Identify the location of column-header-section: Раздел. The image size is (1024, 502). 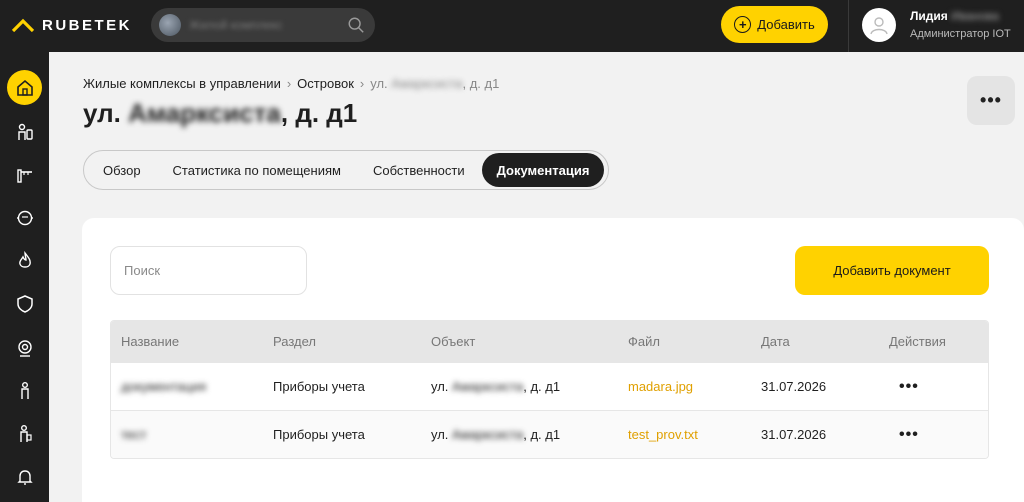
(294, 341).